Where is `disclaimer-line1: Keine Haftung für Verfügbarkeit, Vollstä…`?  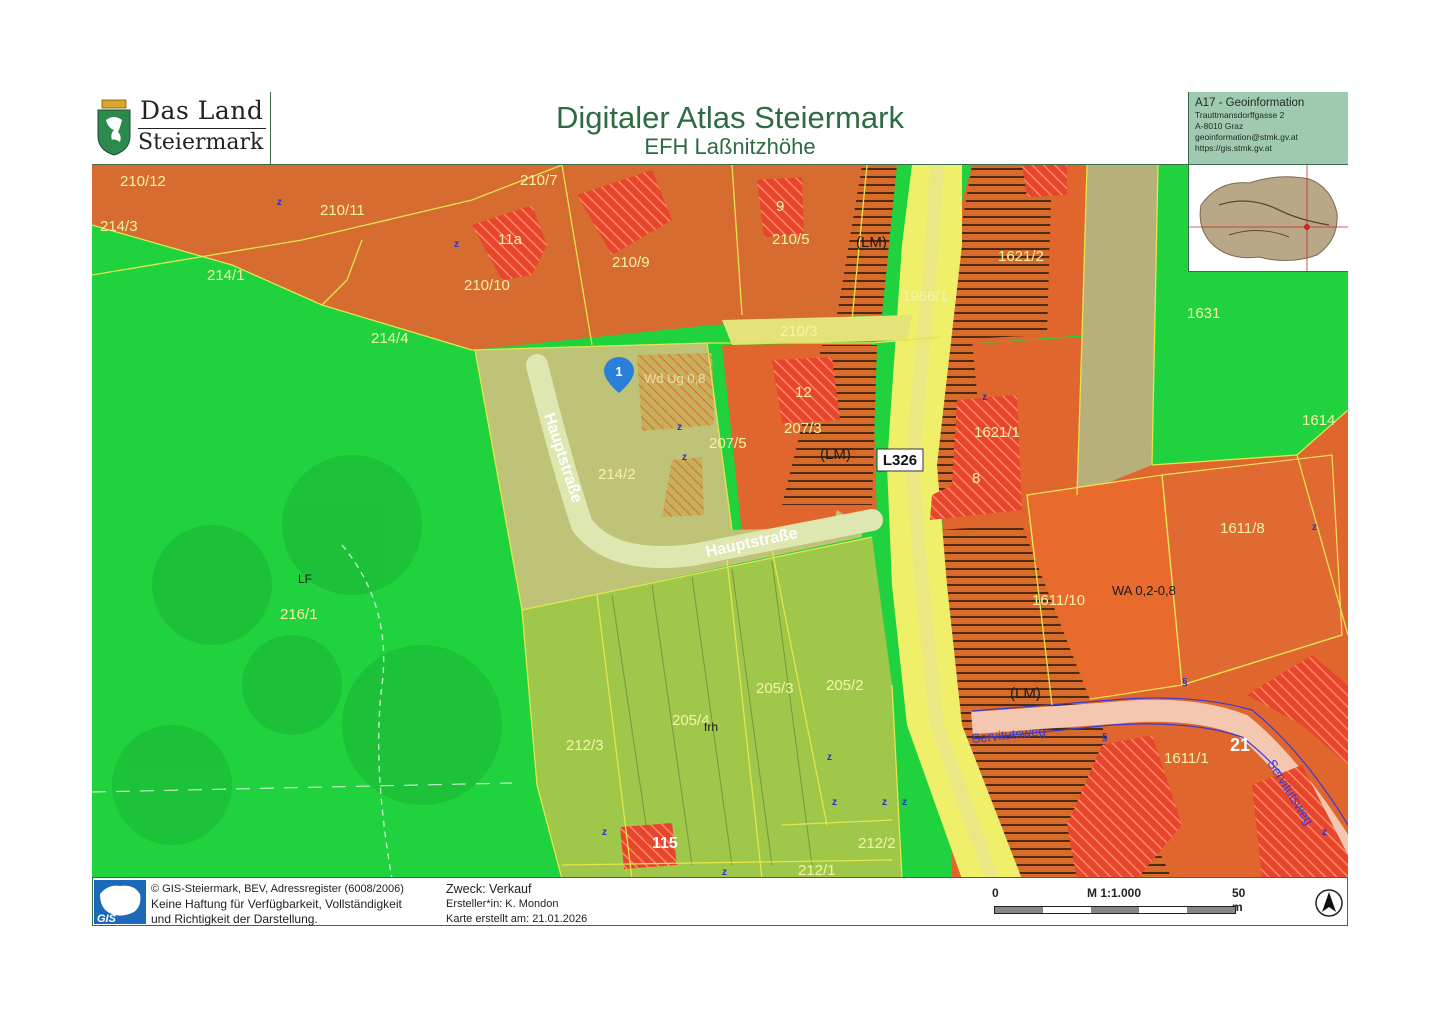
disclaimer-line1: Keine Haftung für Verfügbarkeit, Vollstä… is located at coordinates (276, 904).